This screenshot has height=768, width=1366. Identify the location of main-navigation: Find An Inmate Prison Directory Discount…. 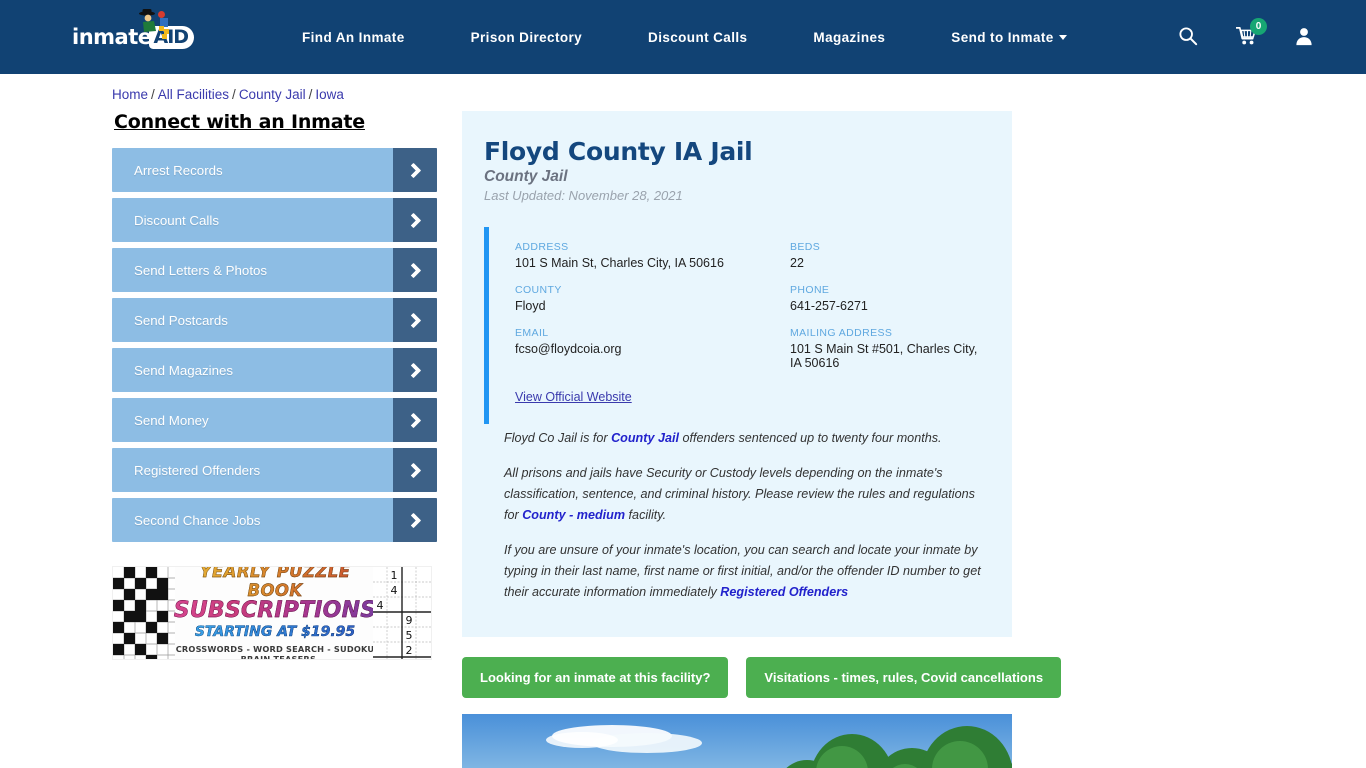
(684, 37).